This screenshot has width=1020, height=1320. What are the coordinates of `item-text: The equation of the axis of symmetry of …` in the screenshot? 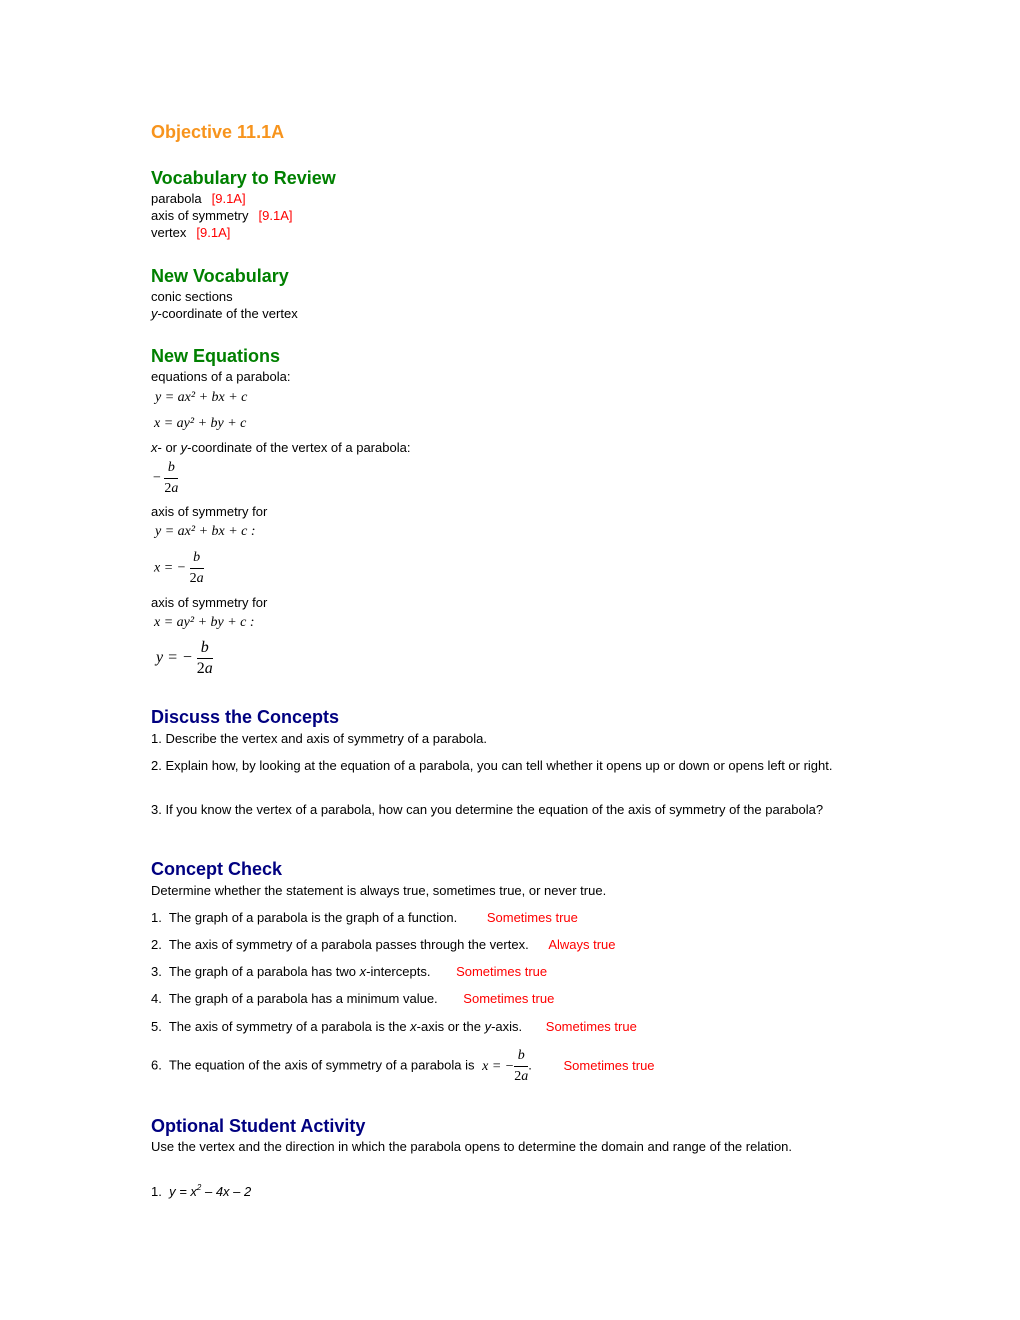 It's located at (321, 1065).